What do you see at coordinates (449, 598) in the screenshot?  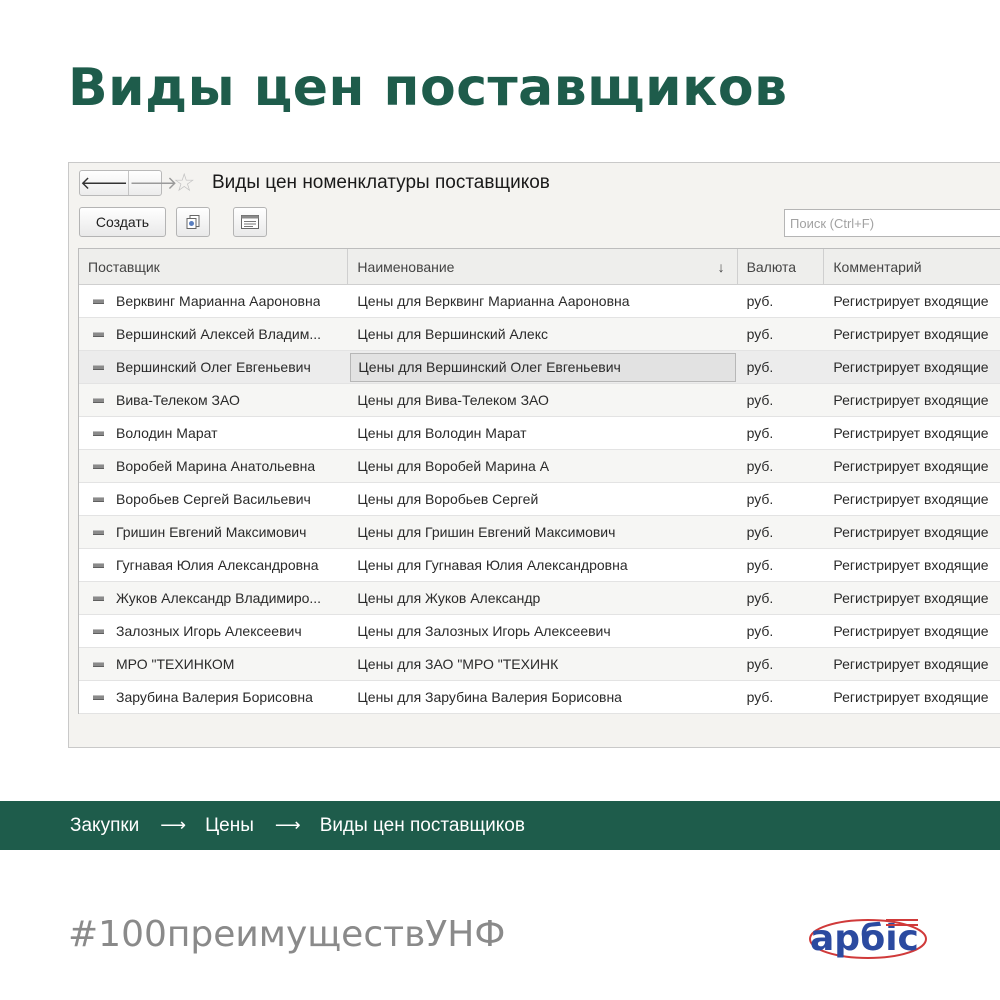 I see `cell-name: Цены для Жуков Александр` at bounding box center [449, 598].